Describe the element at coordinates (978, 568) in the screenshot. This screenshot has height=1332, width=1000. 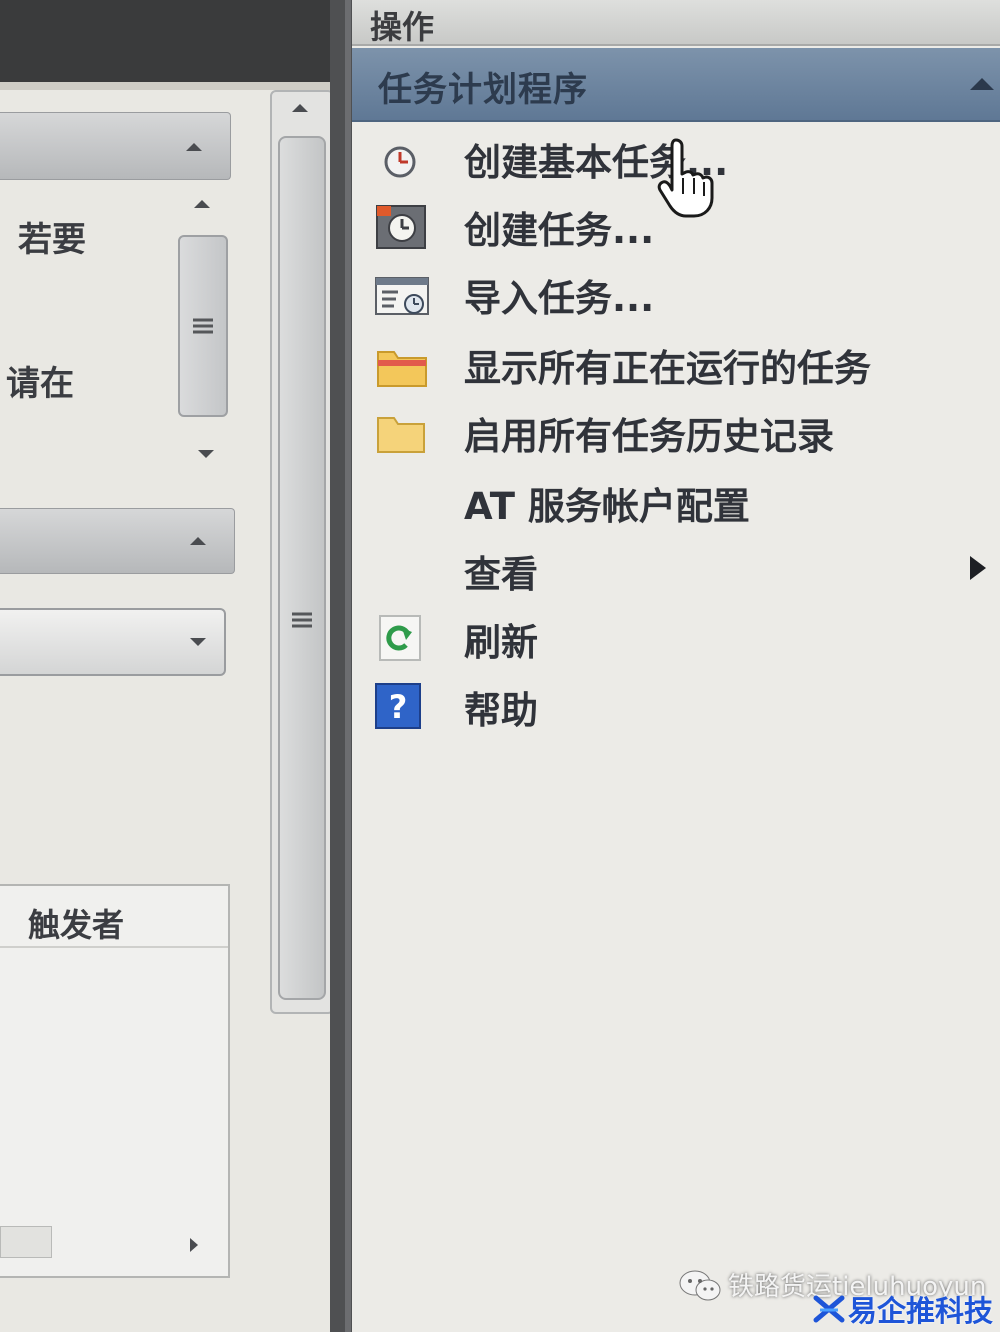
I see `submenu-arrow-icon` at that location.